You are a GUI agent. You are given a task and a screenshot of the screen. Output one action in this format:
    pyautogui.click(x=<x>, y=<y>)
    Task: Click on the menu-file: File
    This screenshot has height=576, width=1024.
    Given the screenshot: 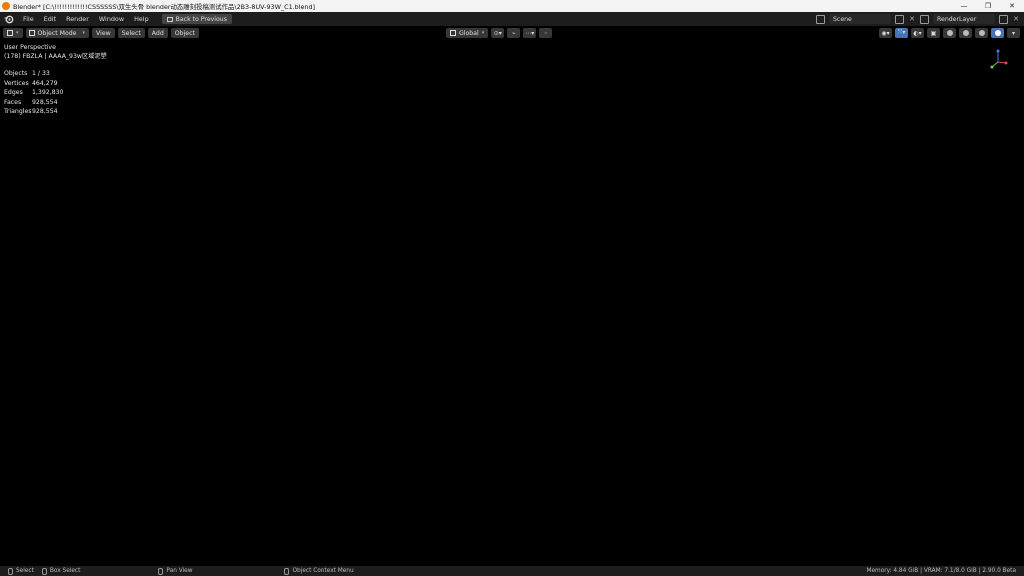 What is the action you would take?
    pyautogui.click(x=28, y=19)
    